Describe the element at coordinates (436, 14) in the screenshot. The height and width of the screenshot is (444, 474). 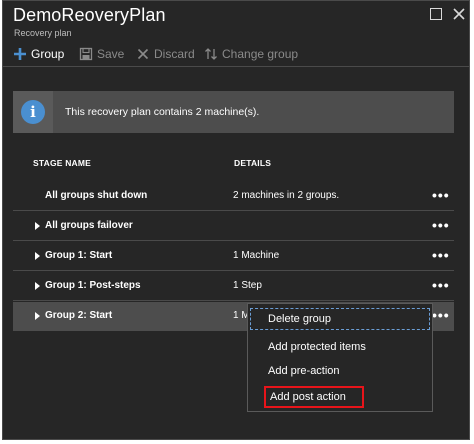
I see `maximize-icon` at that location.